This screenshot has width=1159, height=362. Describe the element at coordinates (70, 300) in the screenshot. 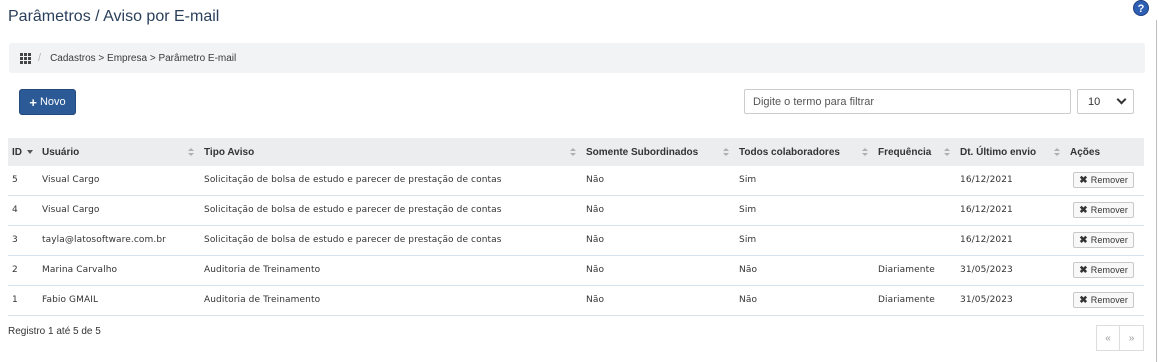

I see `cell-usuario: Fabio GMAIL` at that location.